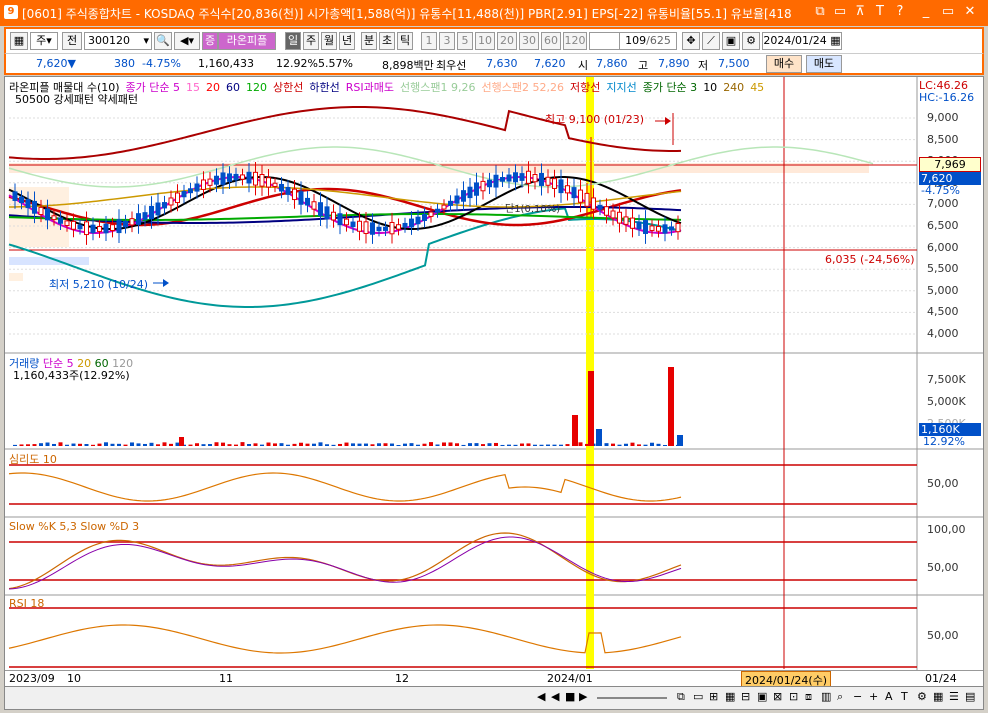  What do you see at coordinates (72, 41) in the screenshot?
I see `all-button: 전` at bounding box center [72, 41].